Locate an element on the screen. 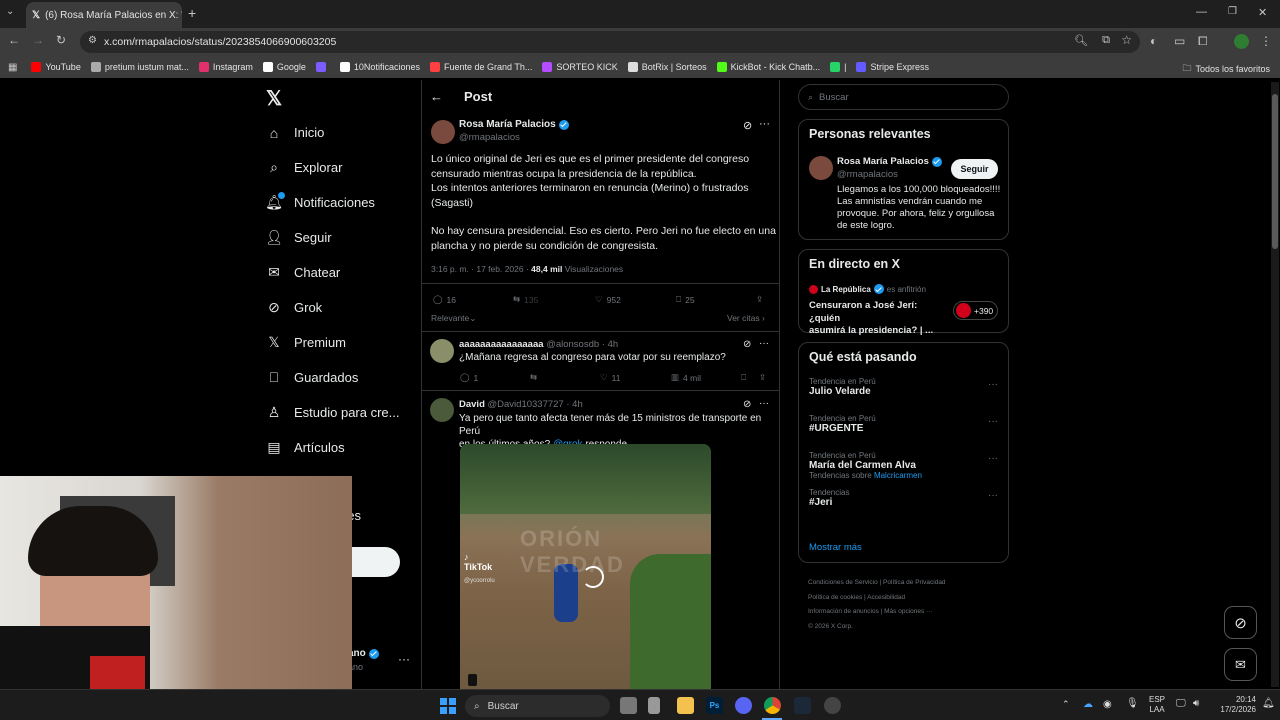 Image resolution: width=1280 pixels, height=720 pixels. microphone-icon: 🎙︎ is located at coordinates (1132, 703).